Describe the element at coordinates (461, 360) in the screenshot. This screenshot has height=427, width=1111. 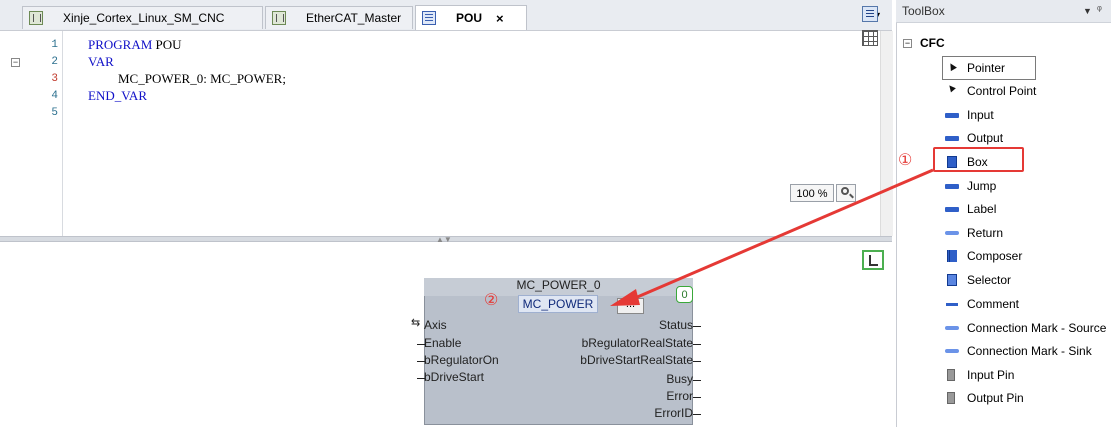
I see `input-pin-bregulatoron: bRegulatorOn` at that location.